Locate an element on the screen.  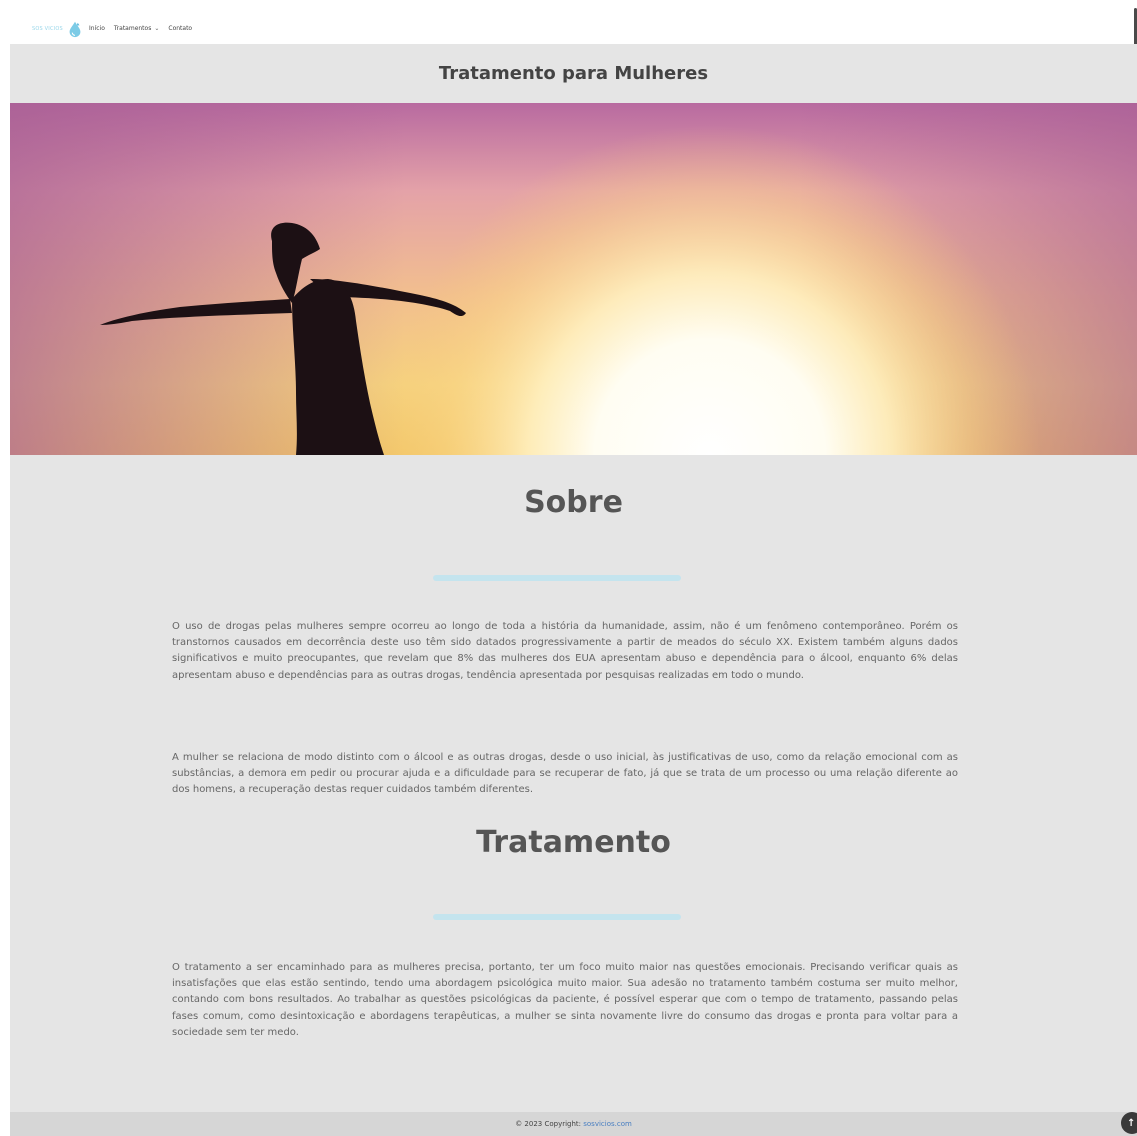
nav-item-label: Contato is located at coordinates (180, 28).